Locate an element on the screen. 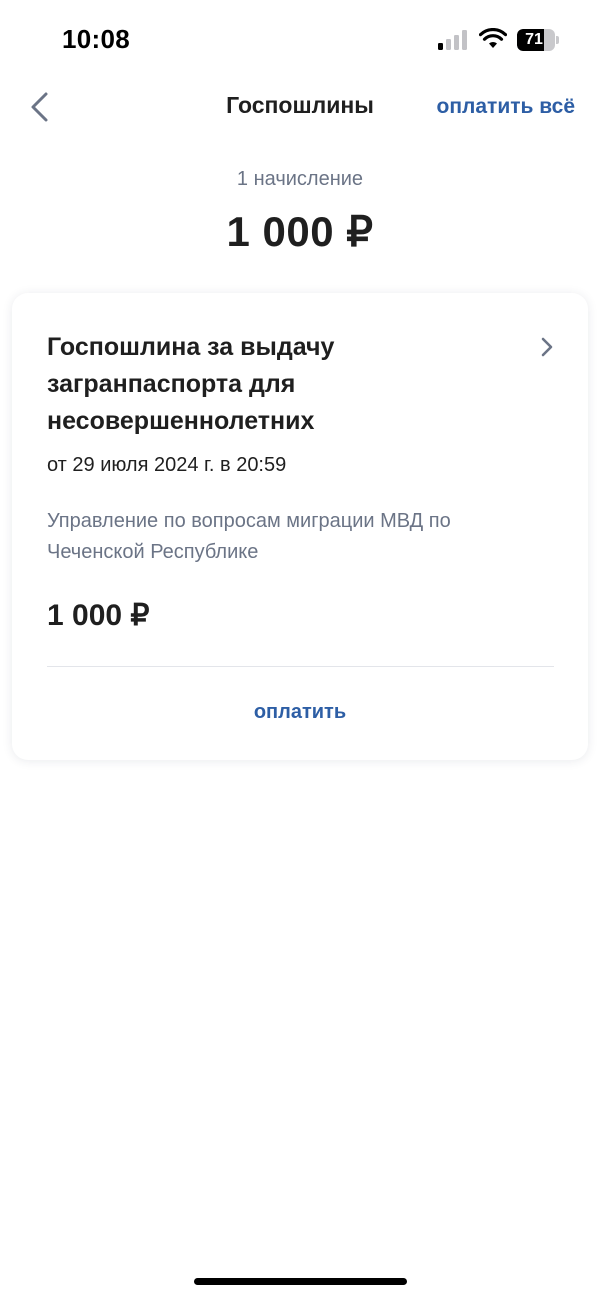 This screenshot has width=600, height=1297. status-bar: 10:08 71 is located at coordinates (300, 40).